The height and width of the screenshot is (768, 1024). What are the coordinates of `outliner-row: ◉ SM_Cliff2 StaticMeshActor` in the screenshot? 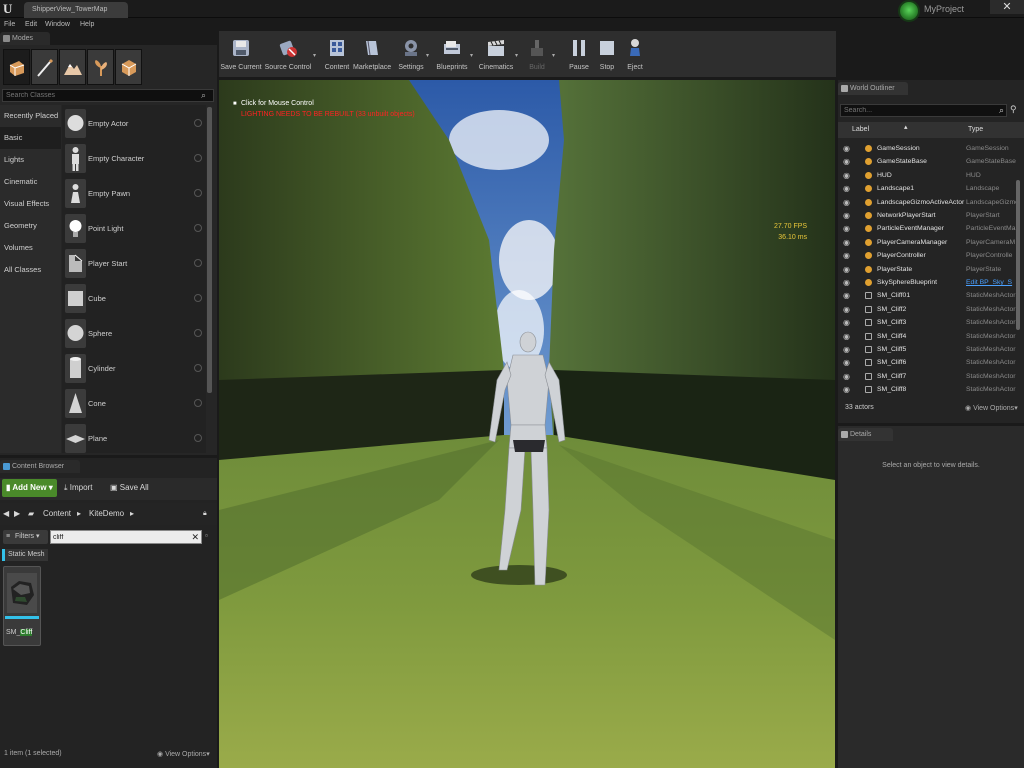 It's located at (928, 309).